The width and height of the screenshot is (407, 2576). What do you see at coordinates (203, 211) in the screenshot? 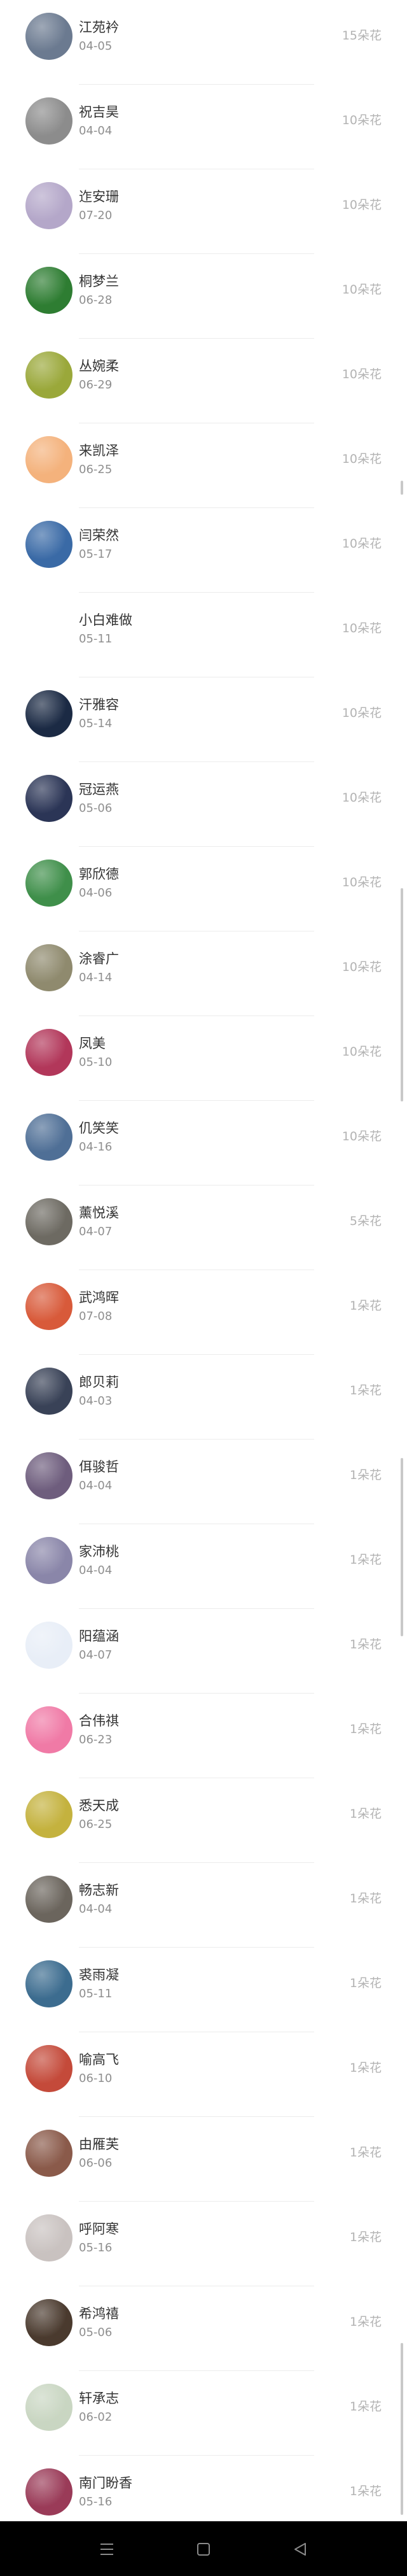
I see `list-item: 迮安珊 07-20 10朵花` at bounding box center [203, 211].